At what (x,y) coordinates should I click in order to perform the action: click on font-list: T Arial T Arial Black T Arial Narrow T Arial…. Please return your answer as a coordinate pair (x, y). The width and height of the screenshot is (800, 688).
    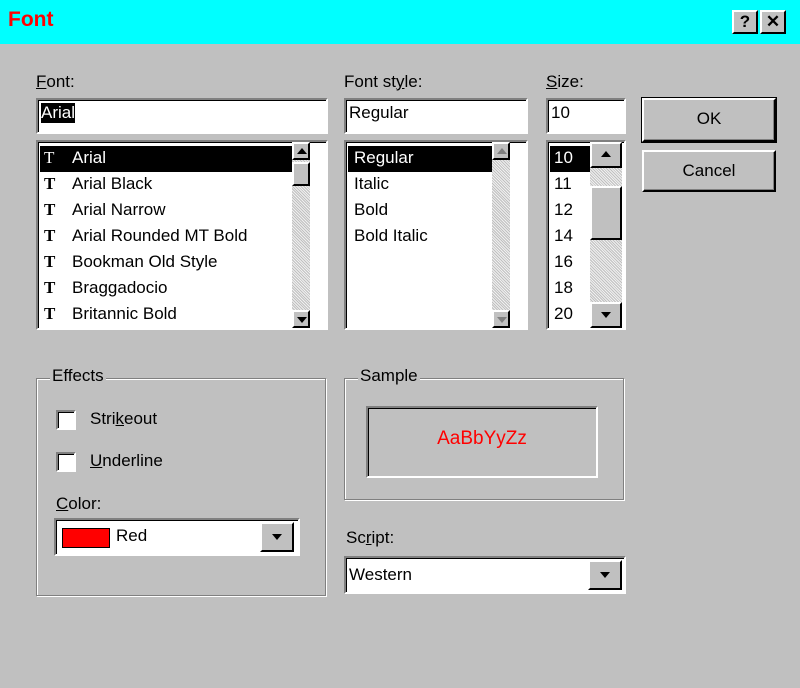
    Looking at the image, I should click on (182, 235).